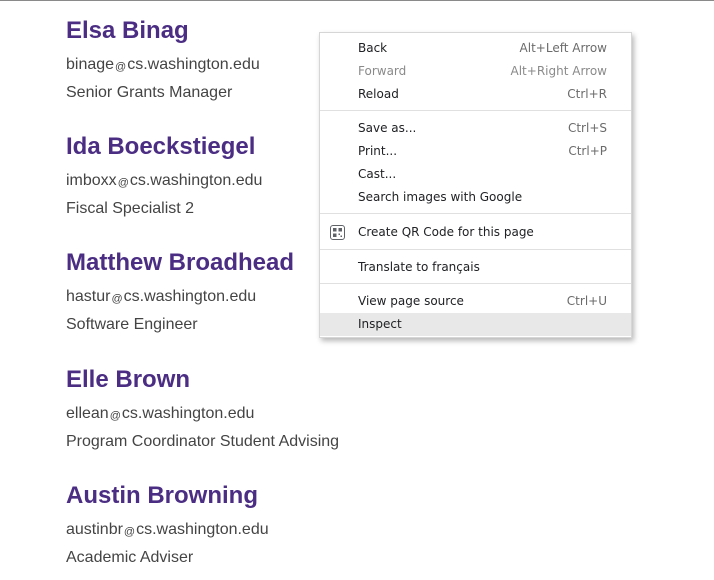 The image size is (714, 580). I want to click on menu-item-search-images: Search images with Google, so click(475, 197).